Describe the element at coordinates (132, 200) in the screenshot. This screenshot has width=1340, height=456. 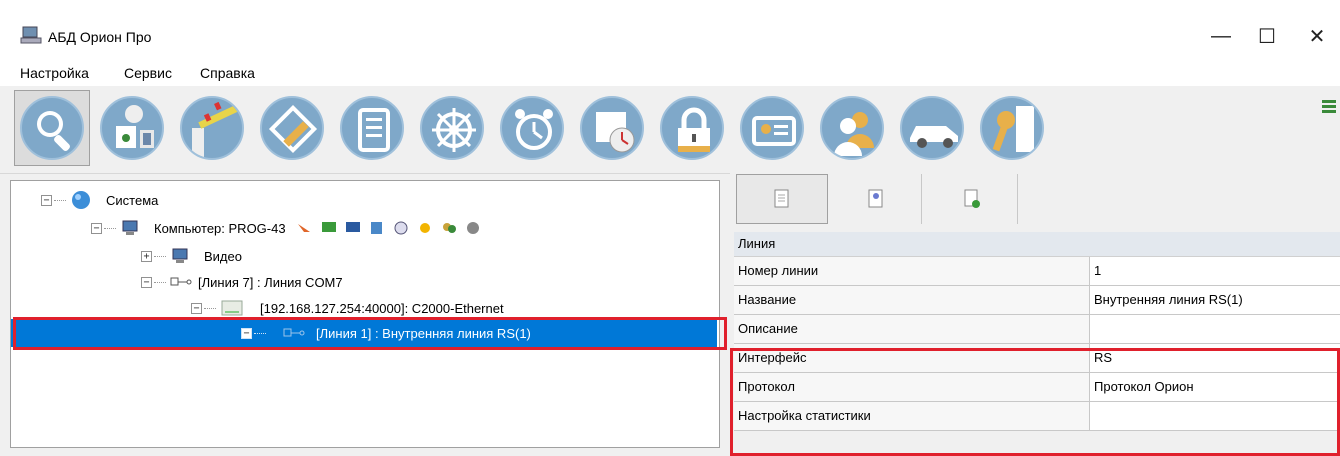
I see `tree-label-system: Система` at that location.